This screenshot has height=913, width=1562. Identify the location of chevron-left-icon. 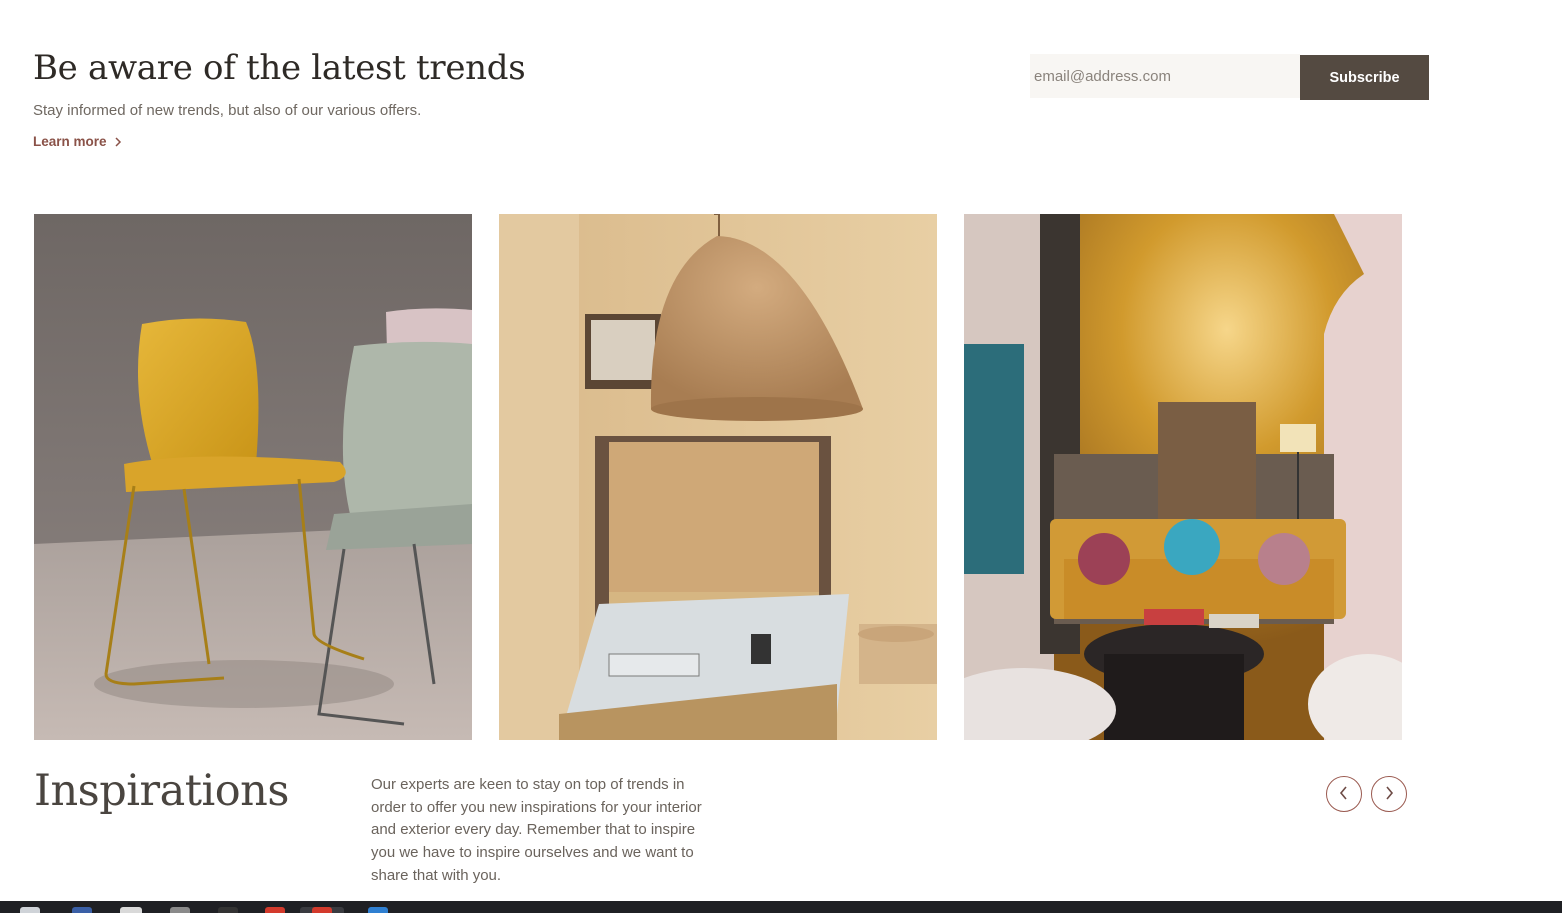
(1344, 794).